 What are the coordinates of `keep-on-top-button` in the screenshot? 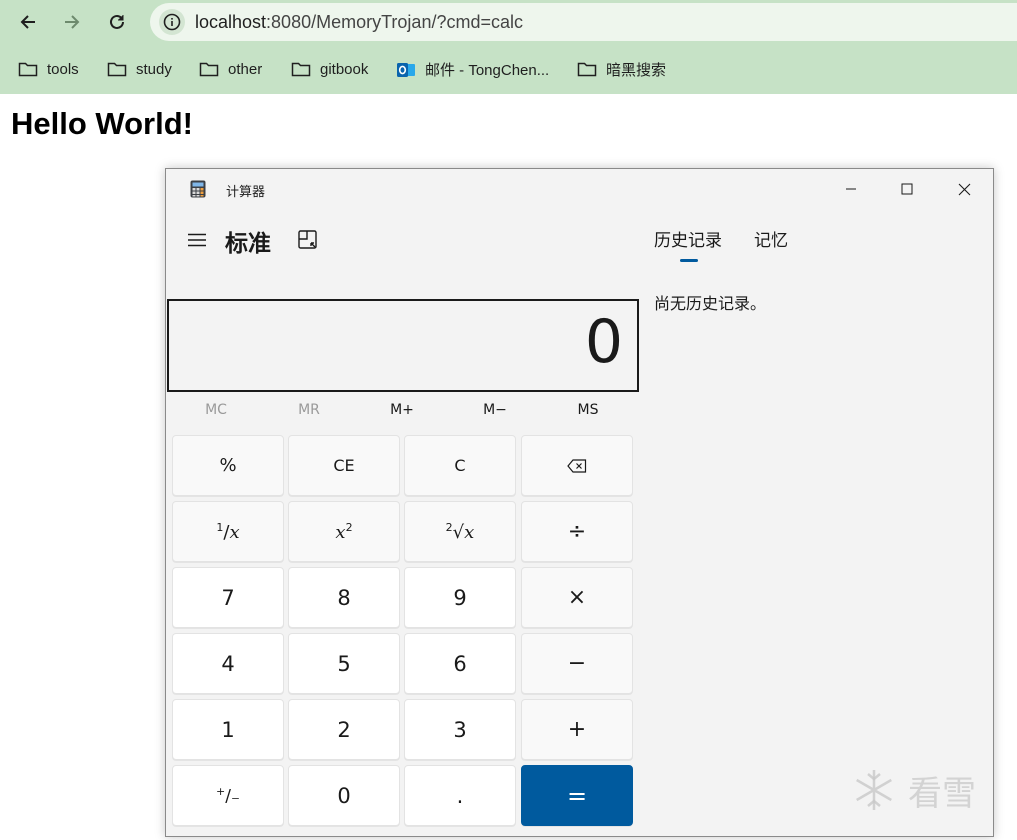 It's located at (308, 240).